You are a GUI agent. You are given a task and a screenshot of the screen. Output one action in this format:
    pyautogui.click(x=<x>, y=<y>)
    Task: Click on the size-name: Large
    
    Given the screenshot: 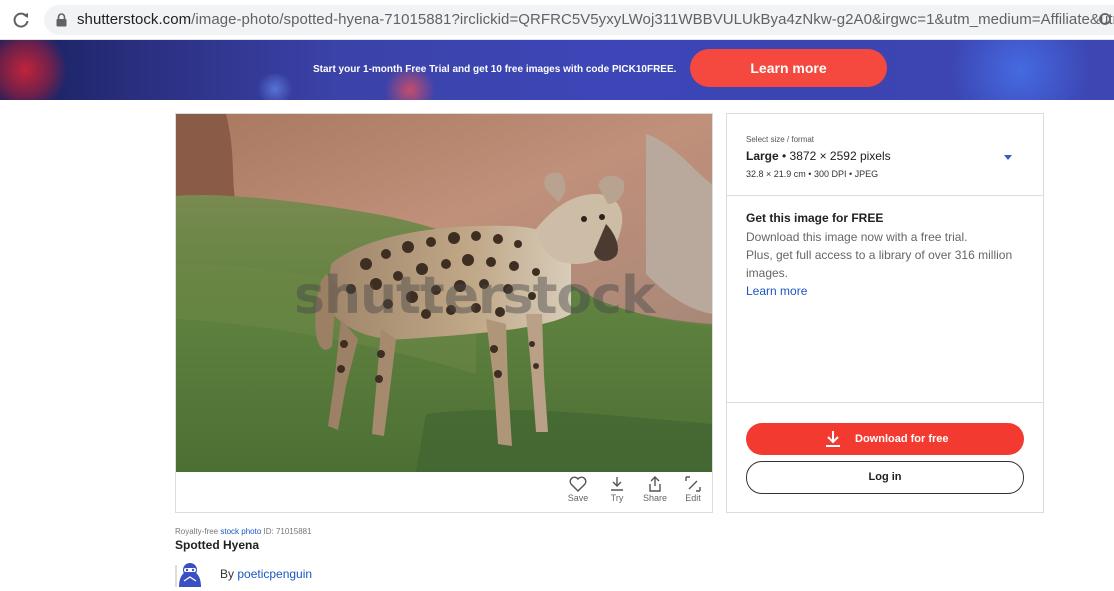 What is the action you would take?
    pyautogui.click(x=762, y=156)
    